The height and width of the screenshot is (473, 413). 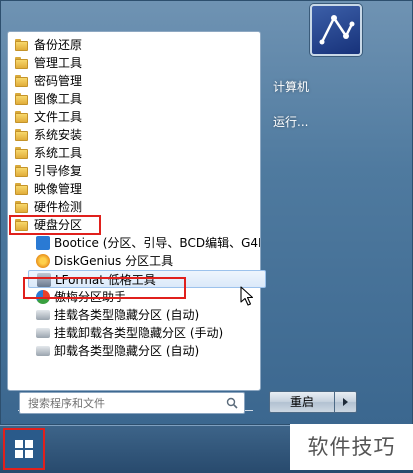 What do you see at coordinates (134, 153) in the screenshot?
I see `folder-item: 系统工具` at bounding box center [134, 153].